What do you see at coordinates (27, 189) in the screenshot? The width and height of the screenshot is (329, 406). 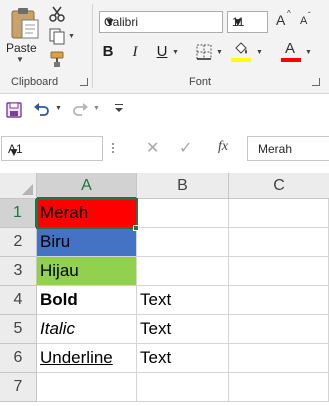 I see `select-all-icon` at bounding box center [27, 189].